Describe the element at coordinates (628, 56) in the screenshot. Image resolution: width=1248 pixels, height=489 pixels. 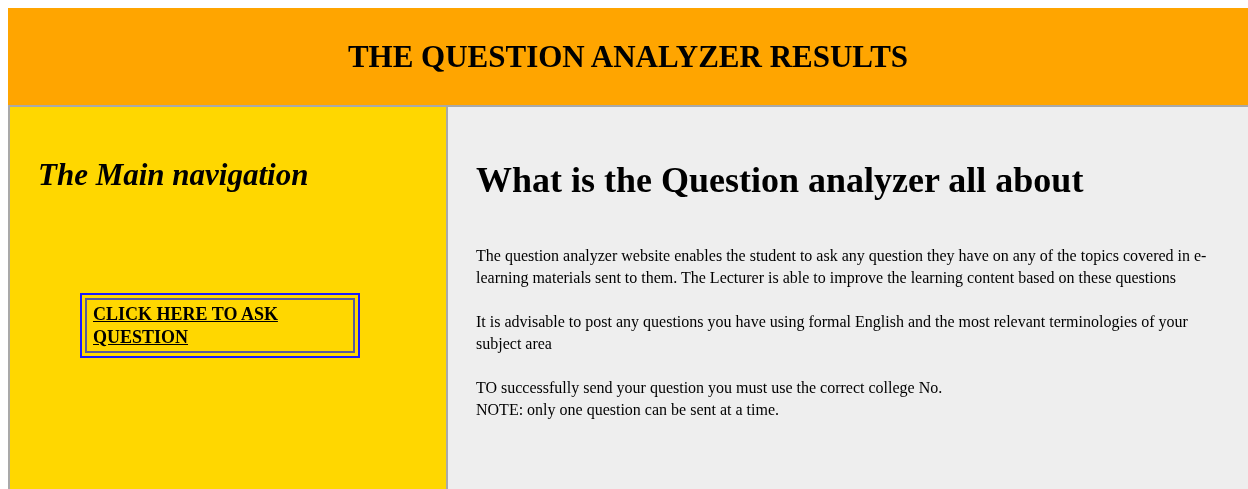
I see `page-title: THE QUESTION ANALYZER RESULTS` at that location.